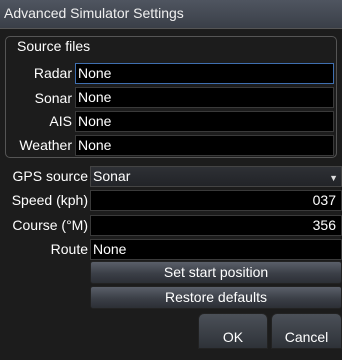  I want to click on course-label: Course (°M), so click(50, 225).